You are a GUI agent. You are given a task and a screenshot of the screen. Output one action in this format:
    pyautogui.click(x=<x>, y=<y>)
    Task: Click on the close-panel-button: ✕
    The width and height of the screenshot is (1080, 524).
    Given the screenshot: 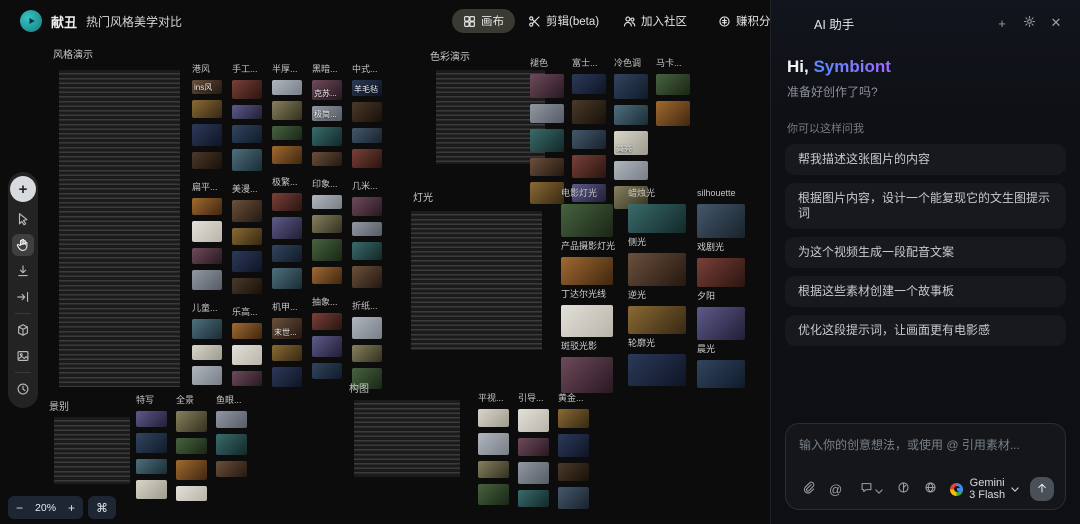 What is the action you would take?
    pyautogui.click(x=1056, y=23)
    